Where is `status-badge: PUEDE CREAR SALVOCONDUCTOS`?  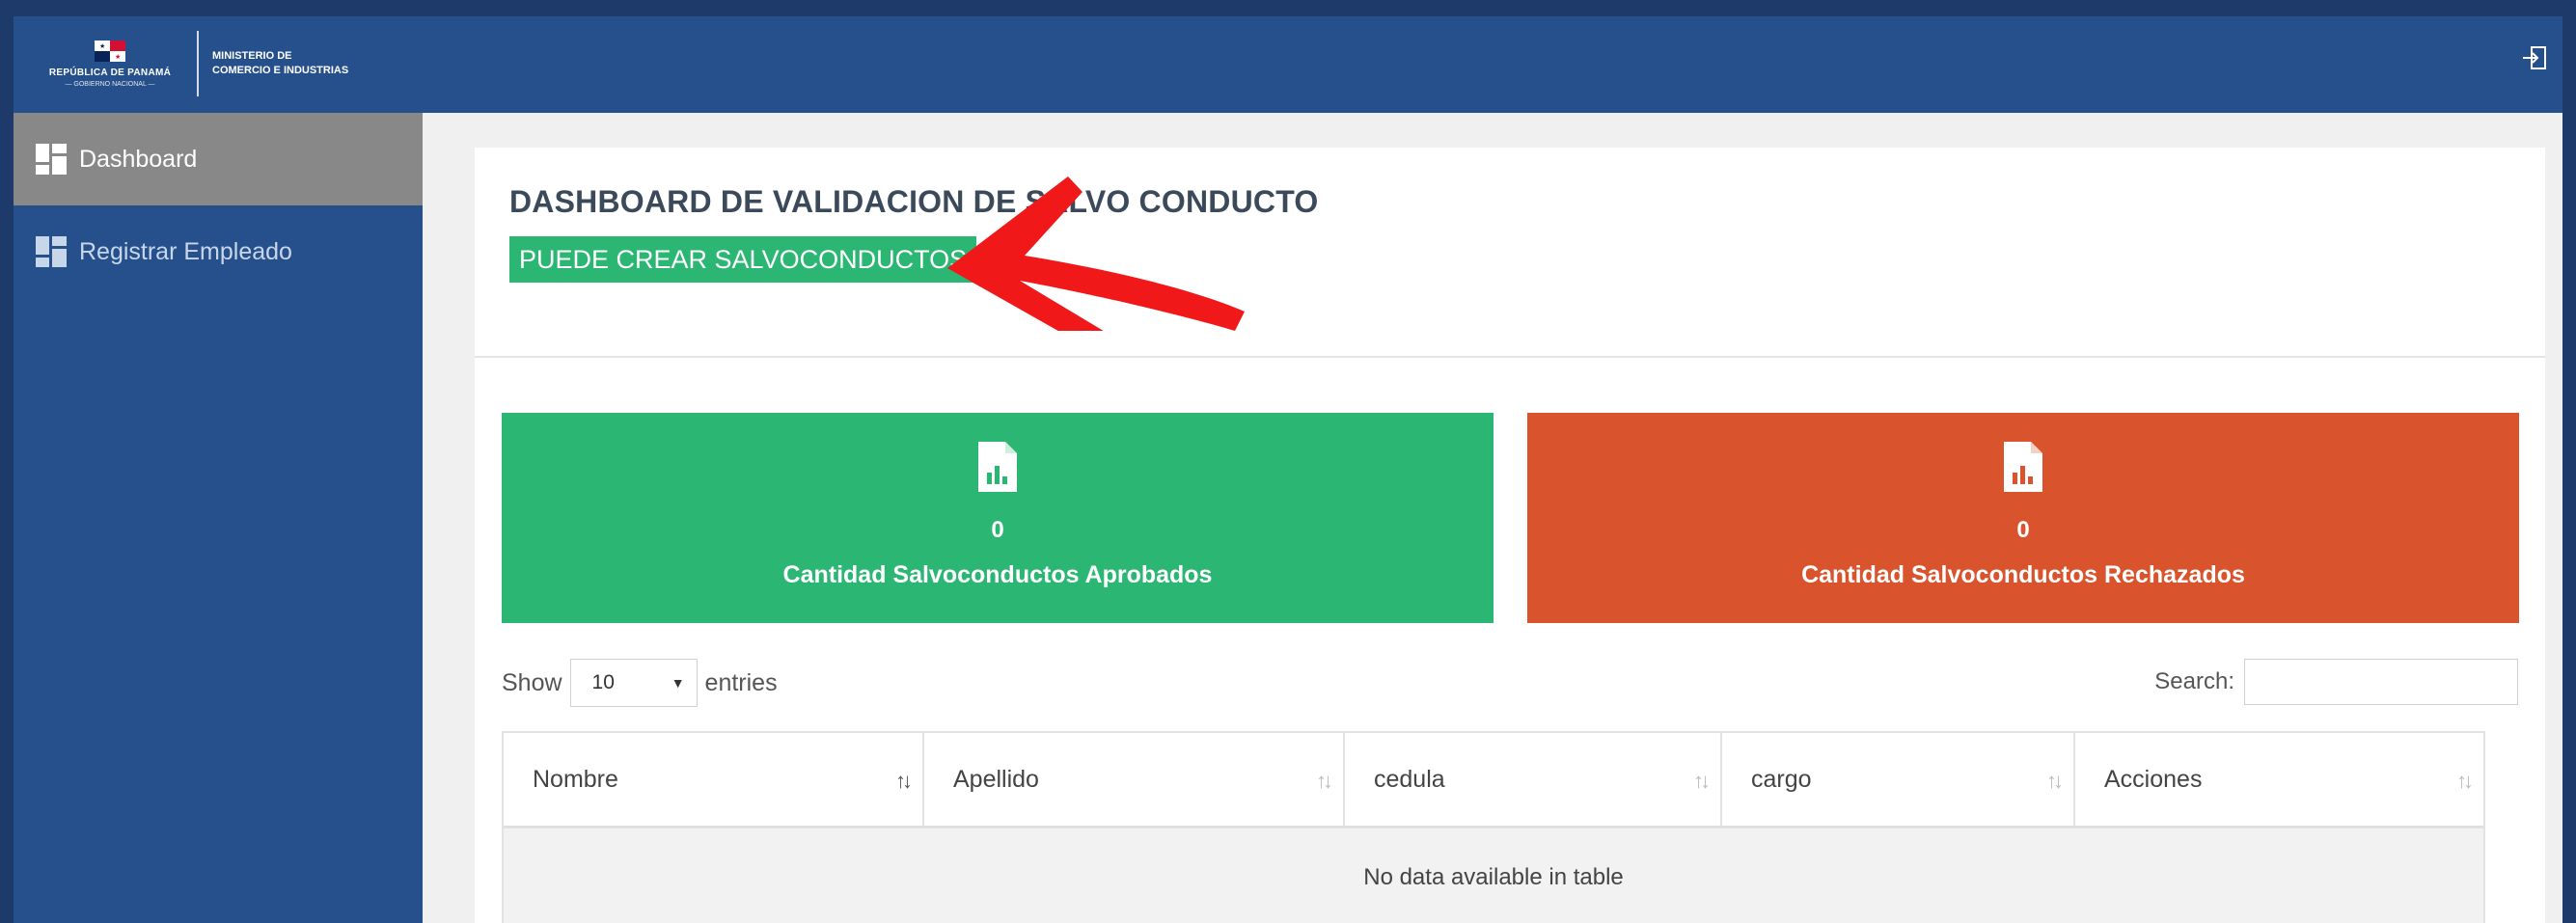 status-badge: PUEDE CREAR SALVOCONDUCTOS is located at coordinates (743, 259).